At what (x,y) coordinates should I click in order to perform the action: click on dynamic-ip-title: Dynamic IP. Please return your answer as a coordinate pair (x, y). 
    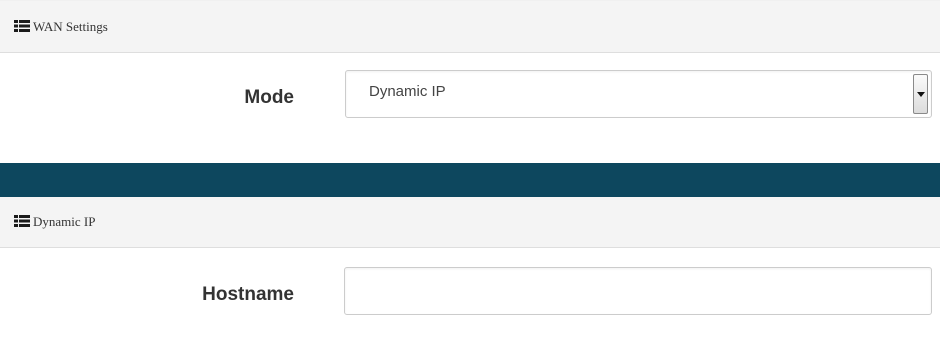
    Looking at the image, I should click on (64, 221).